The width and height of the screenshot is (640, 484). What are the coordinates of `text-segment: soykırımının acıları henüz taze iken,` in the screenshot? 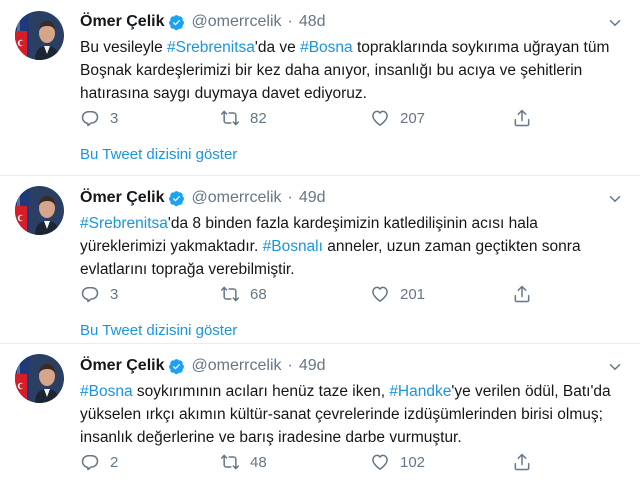 It's located at (261, 391).